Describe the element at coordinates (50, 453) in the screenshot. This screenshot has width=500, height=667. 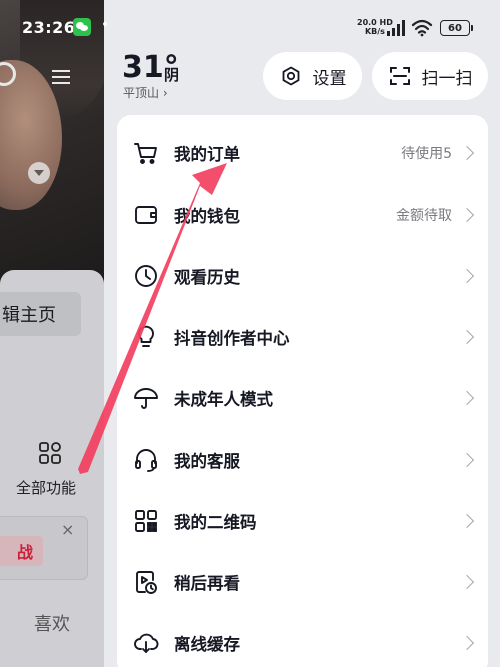
I see `grid-apps-icon` at that location.